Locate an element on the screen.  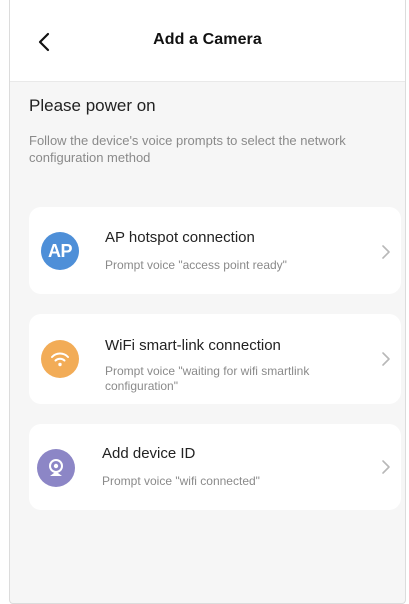
top-bar: Add a Camera is located at coordinates (207, 41).